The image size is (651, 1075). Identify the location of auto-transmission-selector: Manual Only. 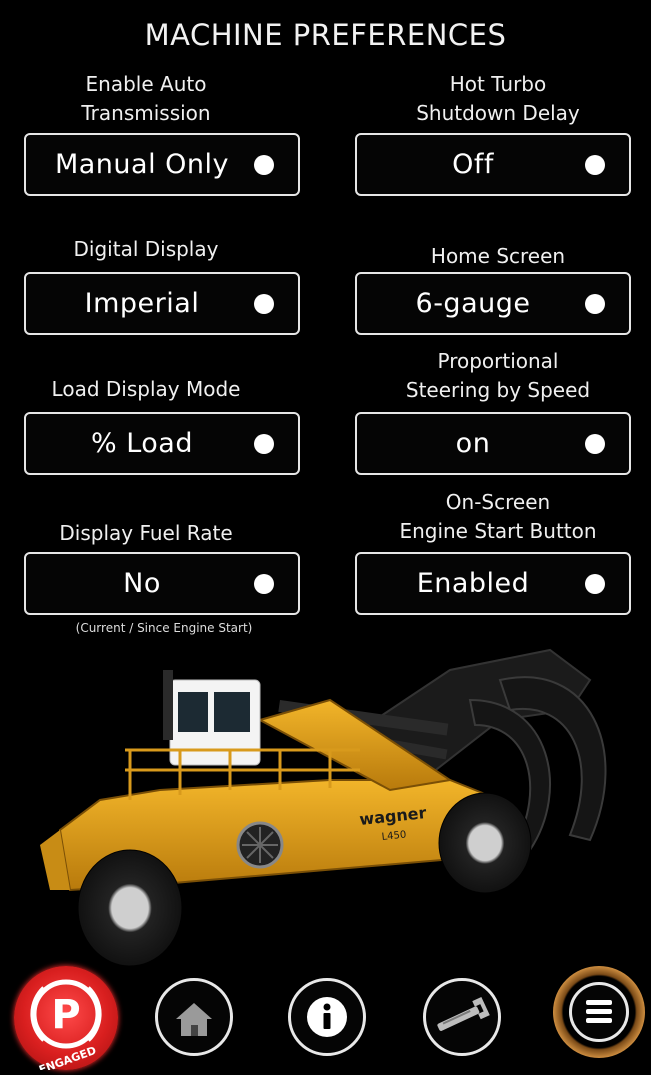
(162, 164).